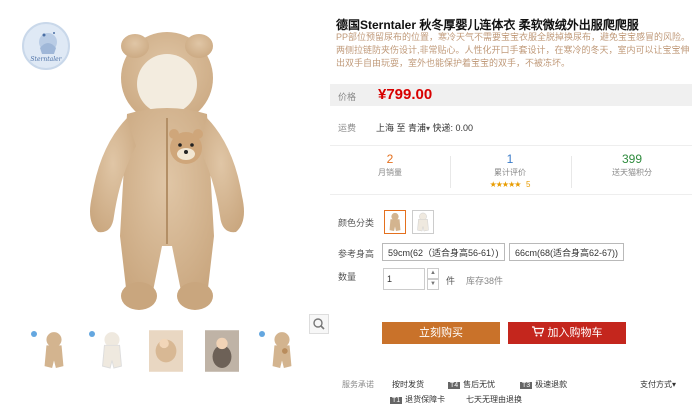  I want to click on stat-points: 399 送天猫积分, so click(632, 165).